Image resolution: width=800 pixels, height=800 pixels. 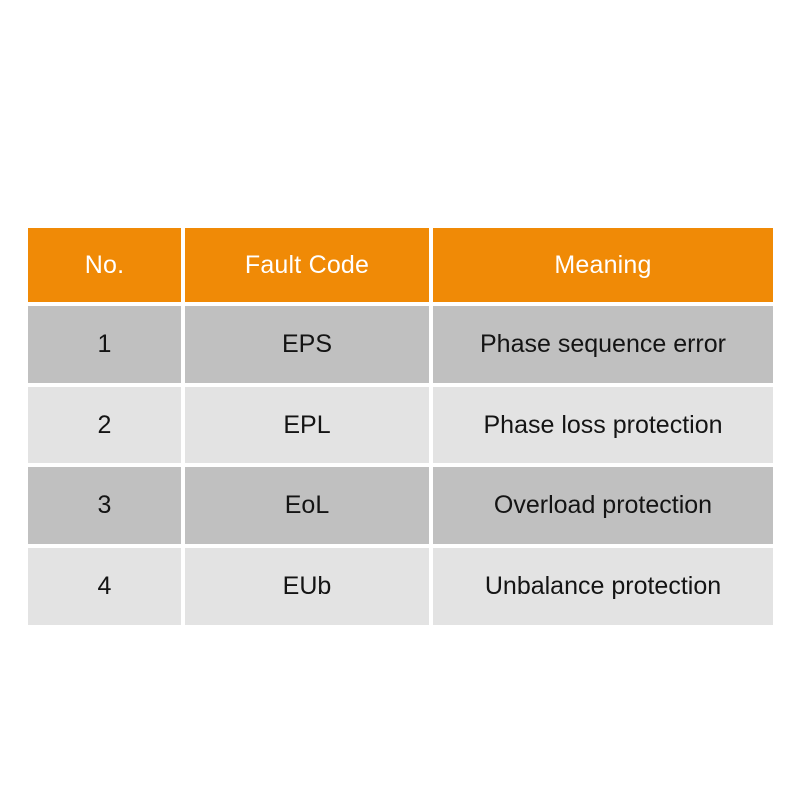 I want to click on table-row: 2 EPL Phase loss protection, so click(x=400, y=425).